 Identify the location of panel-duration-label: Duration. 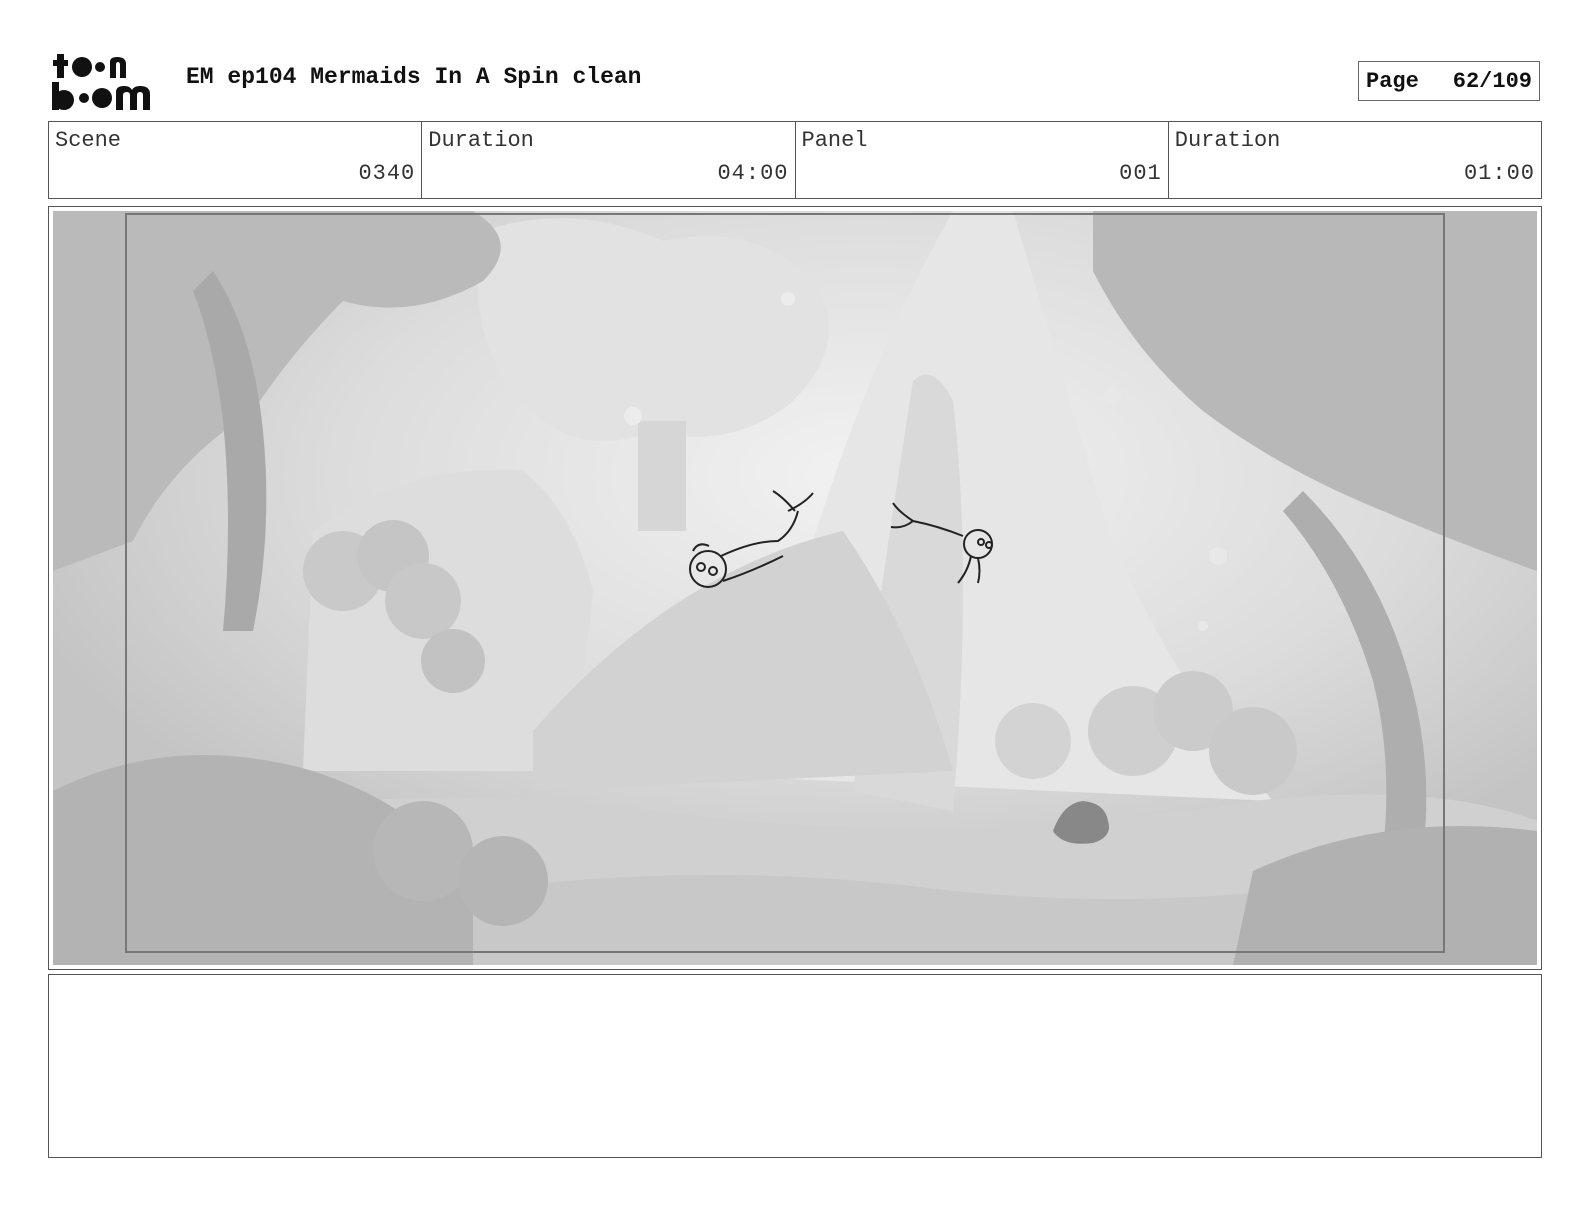
(1227, 140).